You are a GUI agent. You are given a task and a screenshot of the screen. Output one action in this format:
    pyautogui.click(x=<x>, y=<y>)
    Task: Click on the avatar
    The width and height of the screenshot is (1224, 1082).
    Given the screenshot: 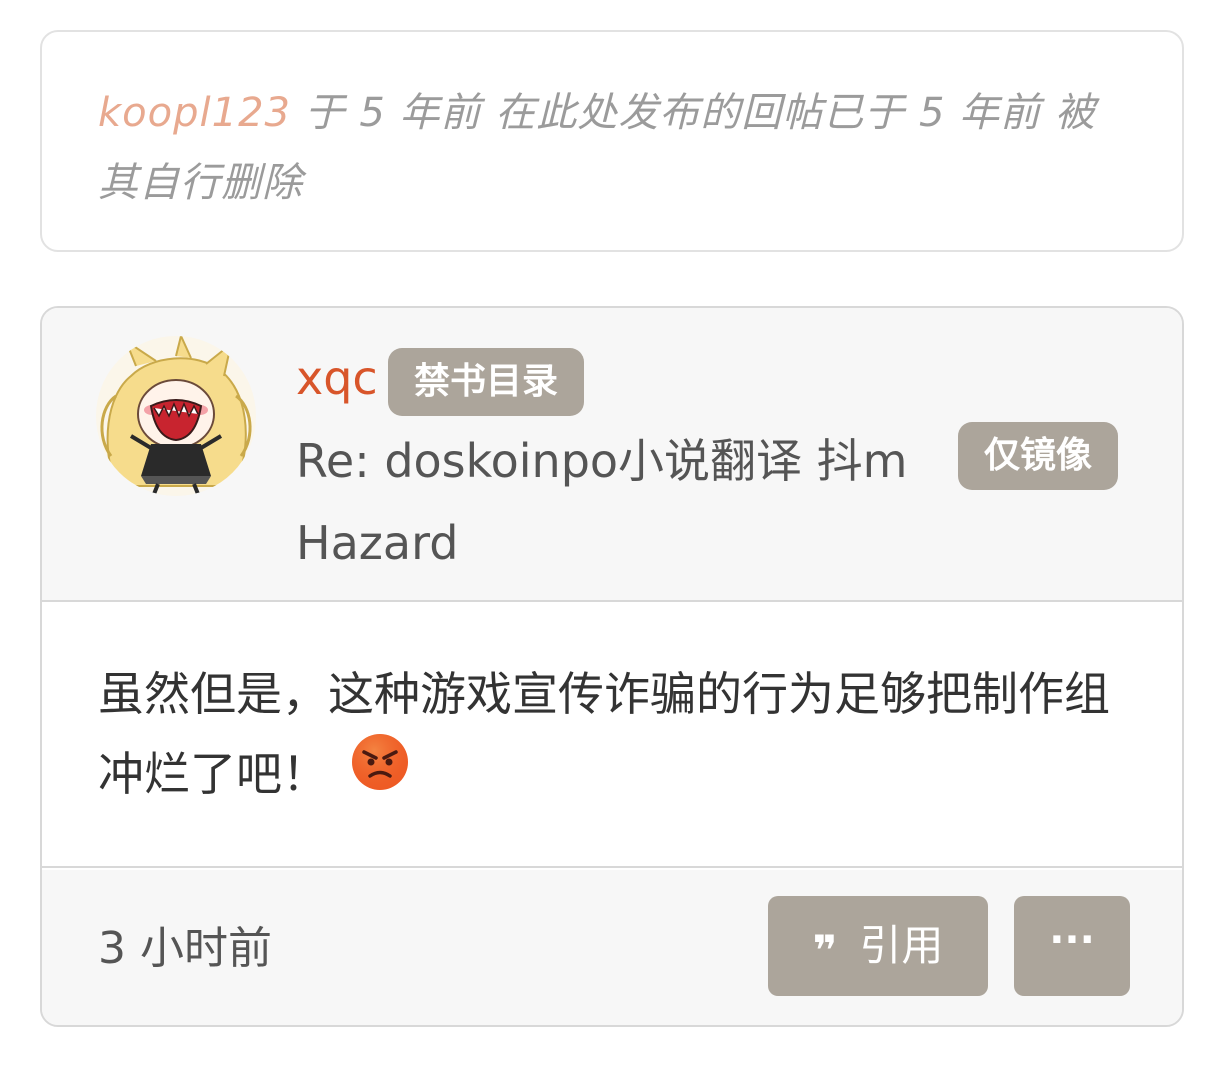 What is the action you would take?
    pyautogui.click(x=176, y=416)
    